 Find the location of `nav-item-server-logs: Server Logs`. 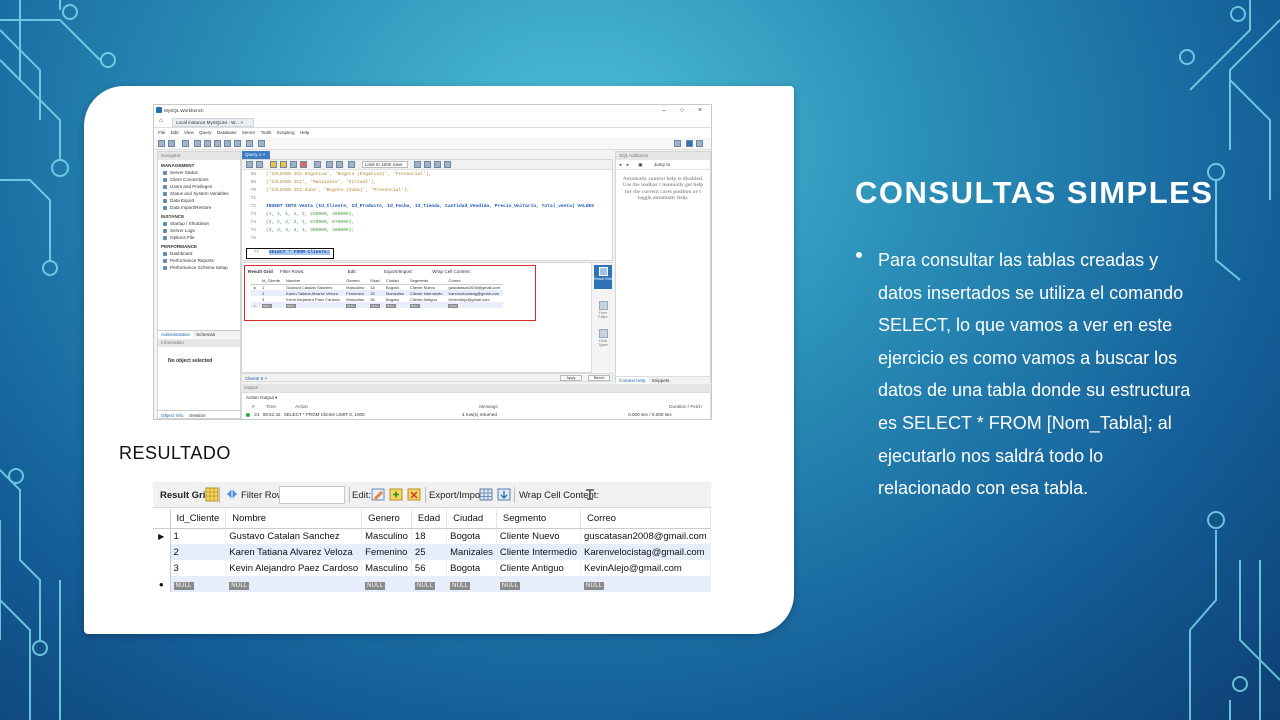

nav-item-server-logs: Server Logs is located at coordinates (199, 230).